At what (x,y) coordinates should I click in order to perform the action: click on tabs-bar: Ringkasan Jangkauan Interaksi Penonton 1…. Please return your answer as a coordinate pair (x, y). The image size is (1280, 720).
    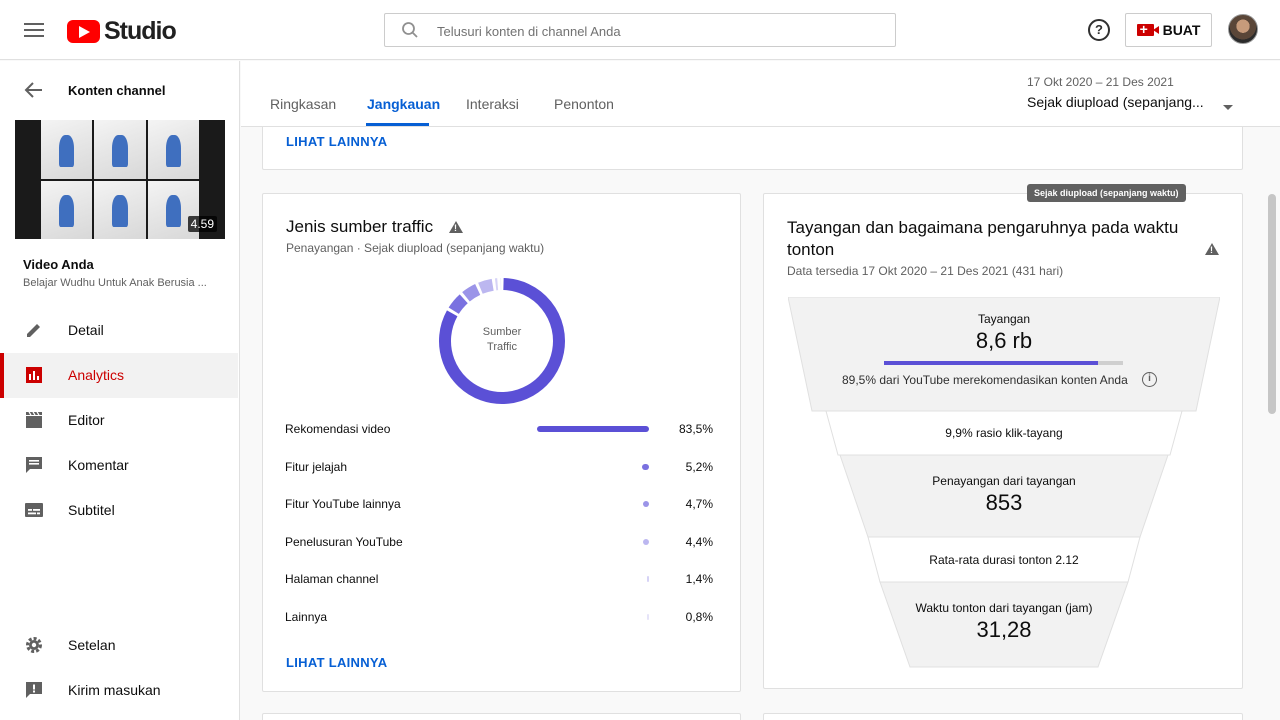
    Looking at the image, I should click on (760, 94).